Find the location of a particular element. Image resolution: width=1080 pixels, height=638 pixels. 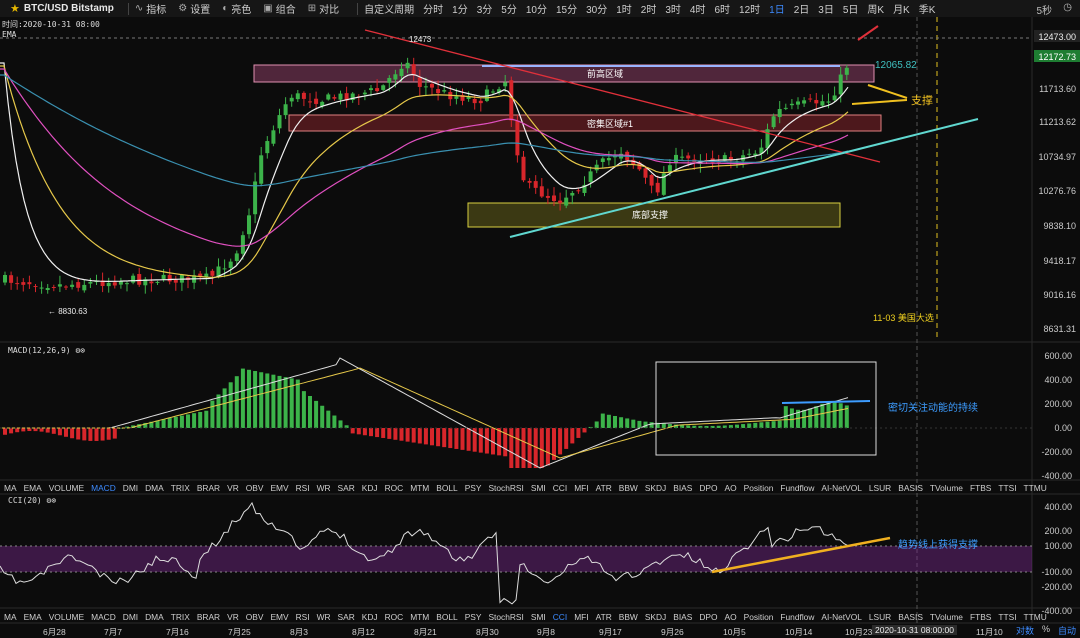

zone-previous-high-label: 前高区域 is located at coordinates (605, 73).